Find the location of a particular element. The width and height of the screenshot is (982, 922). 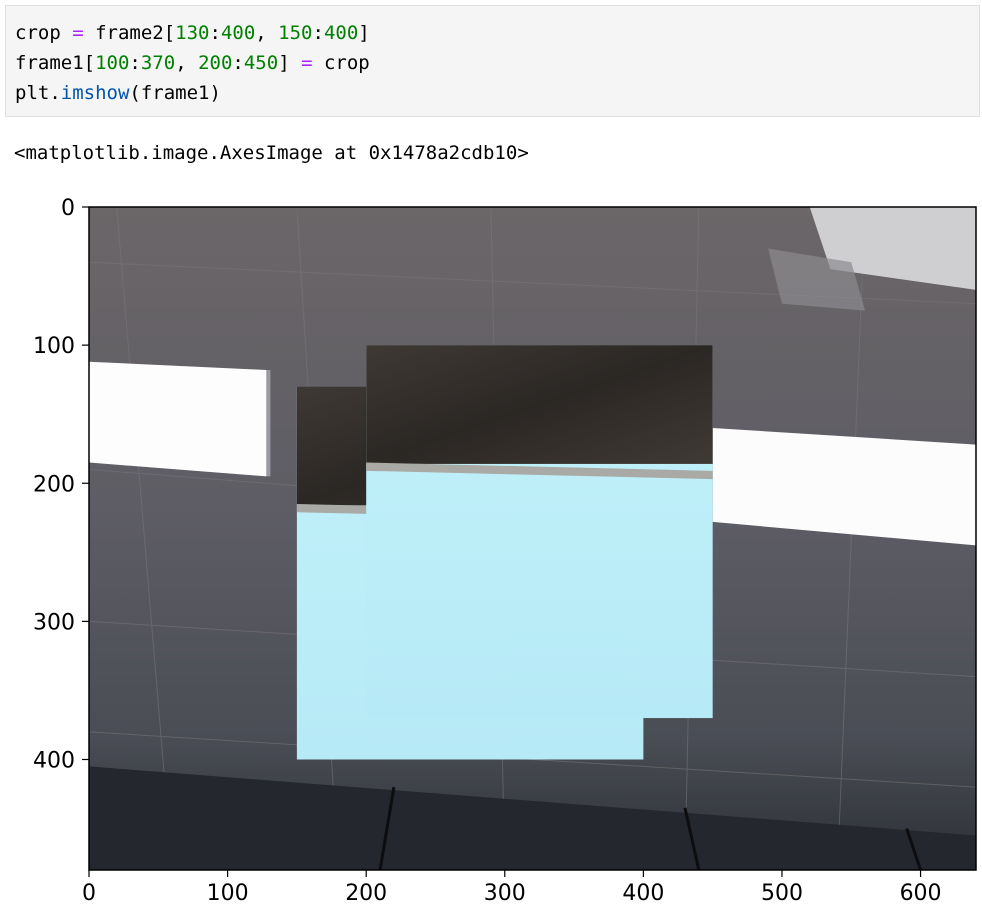

code-line-1: crop = frame2[130:400, 150:400] is located at coordinates (192, 33).